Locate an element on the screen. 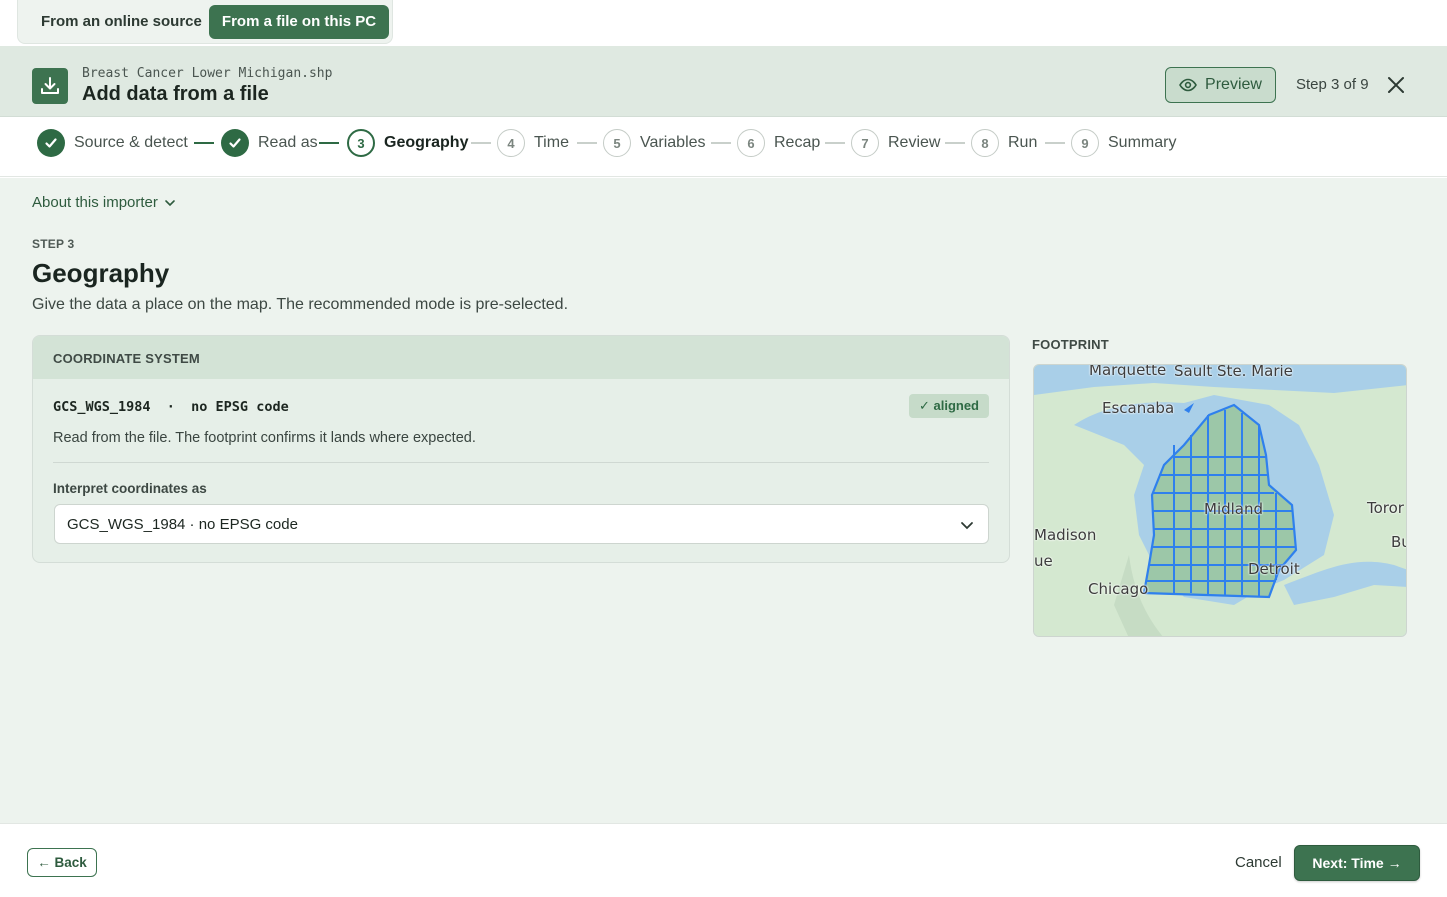 The height and width of the screenshot is (897, 1447). step-recap: 6 Recap is located at coordinates (778, 143).